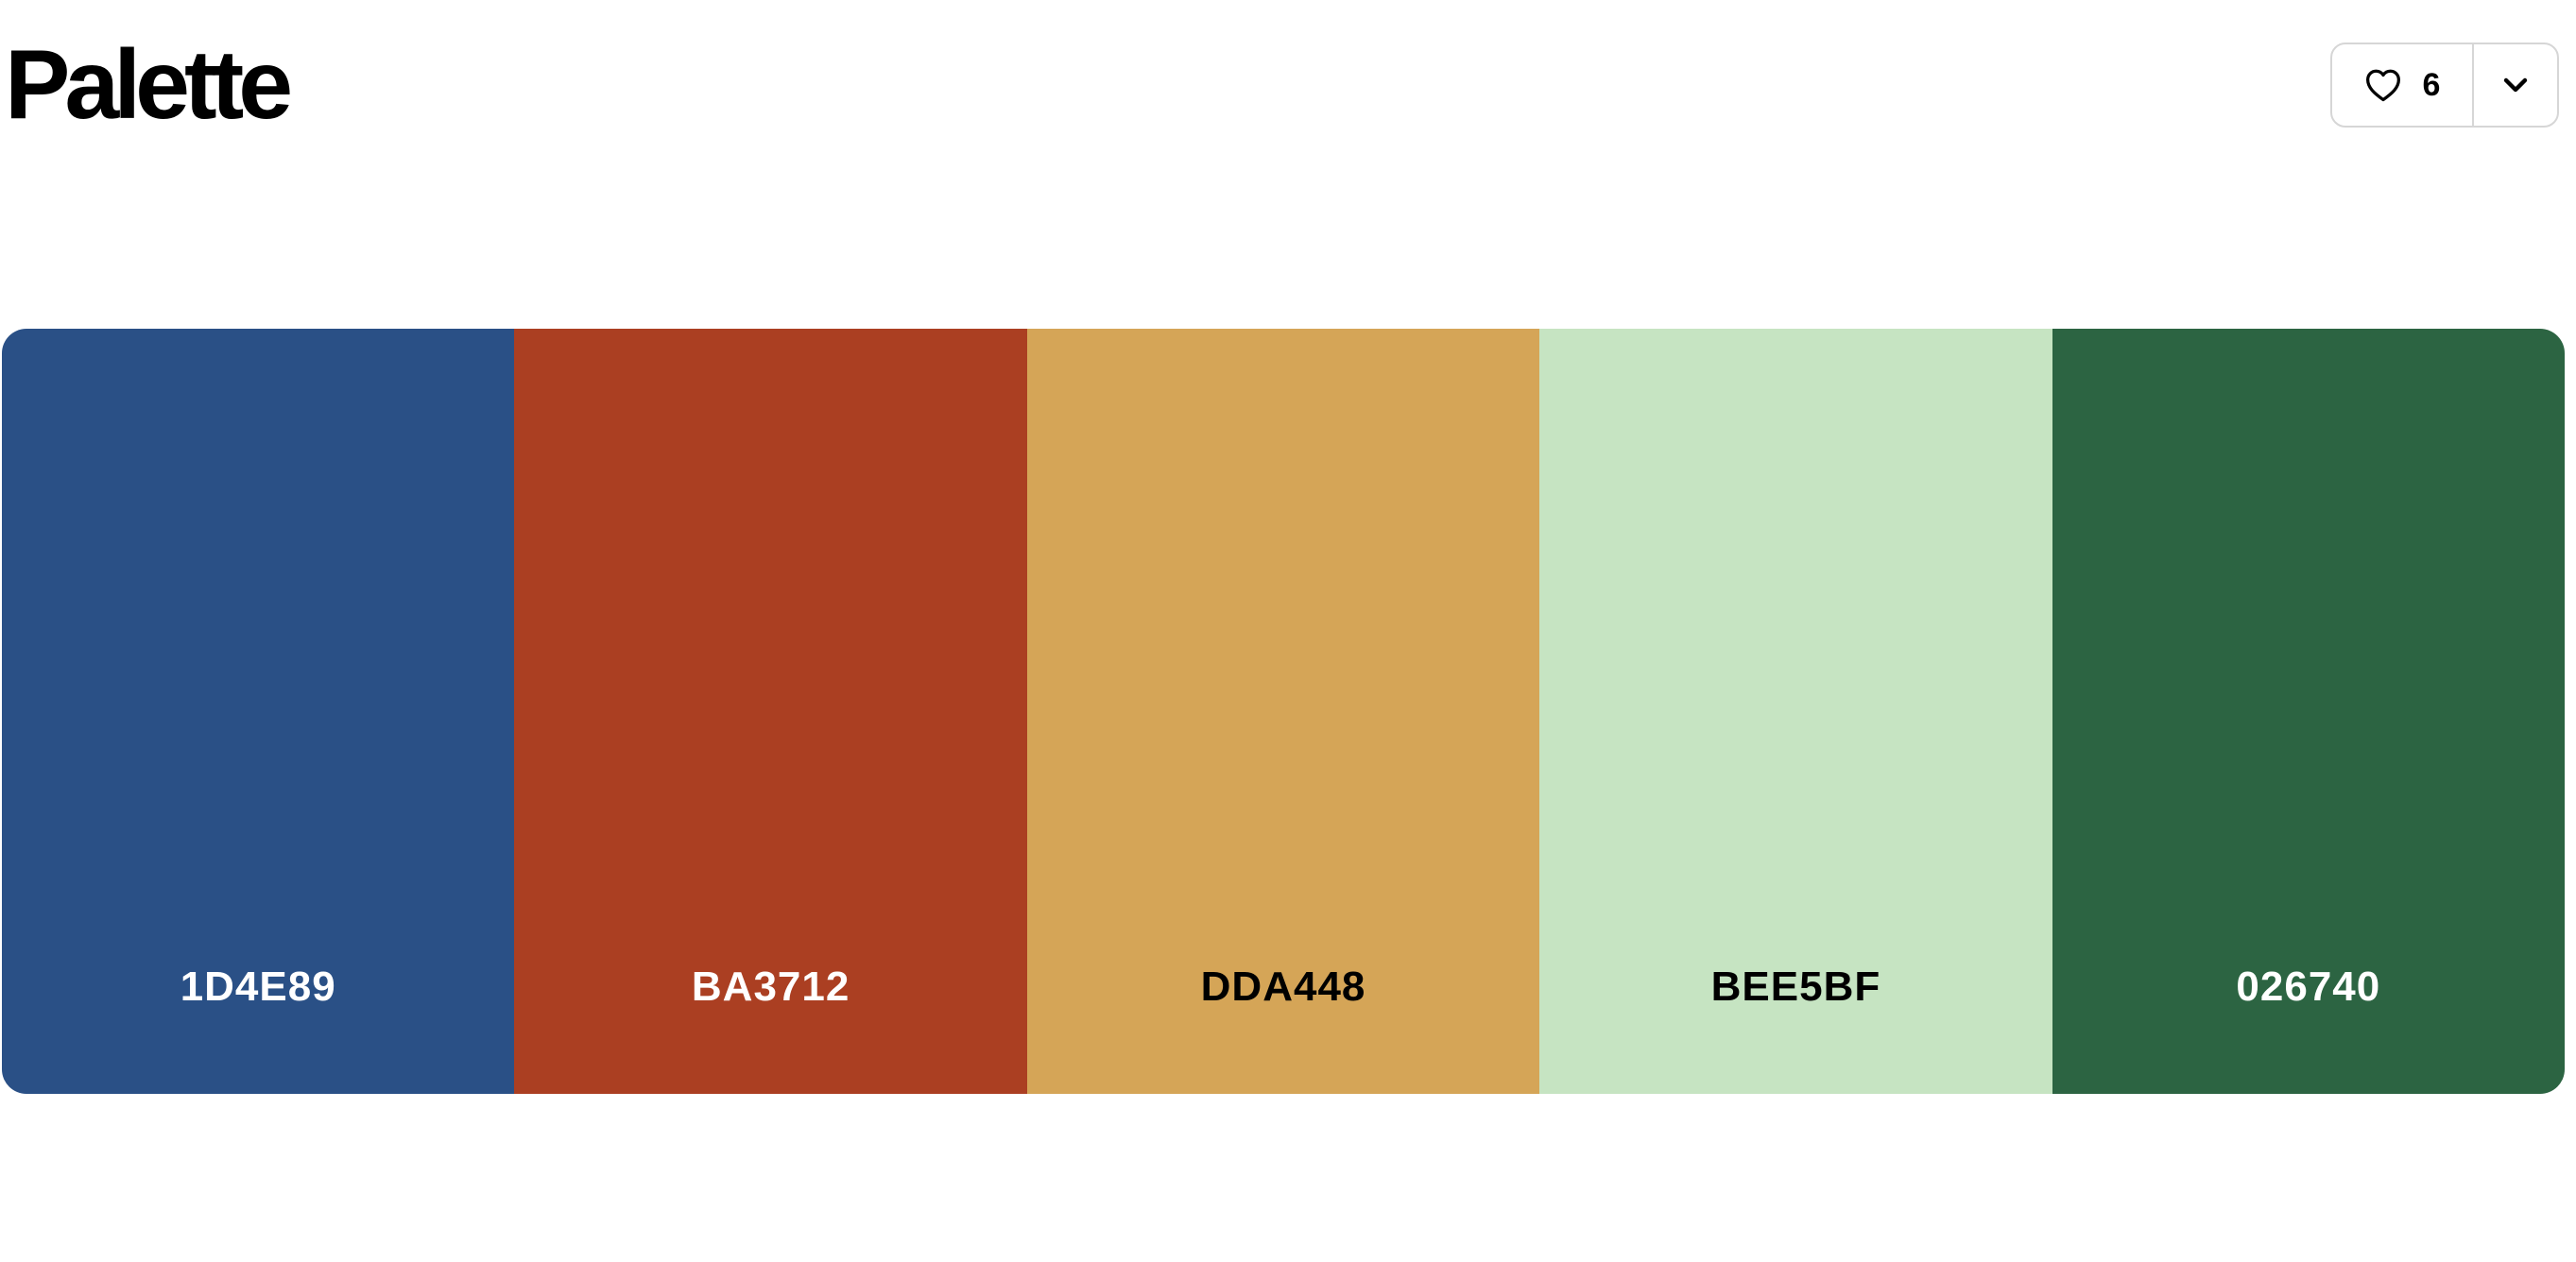 The image size is (2576, 1262). What do you see at coordinates (258, 711) in the screenshot?
I see `color-swatch: 1D4E89` at bounding box center [258, 711].